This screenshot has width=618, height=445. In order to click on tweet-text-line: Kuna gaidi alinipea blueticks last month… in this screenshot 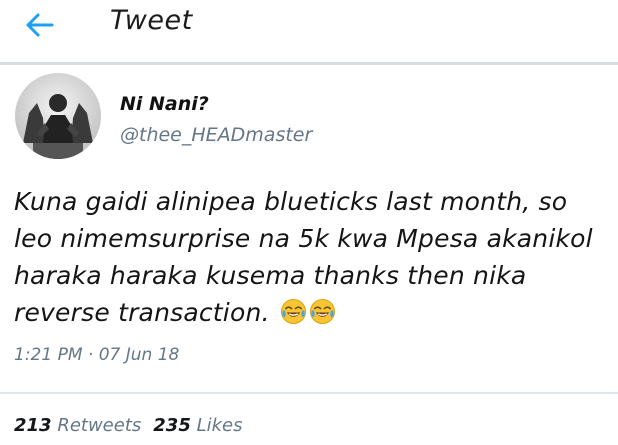, I will do `click(291, 201)`.